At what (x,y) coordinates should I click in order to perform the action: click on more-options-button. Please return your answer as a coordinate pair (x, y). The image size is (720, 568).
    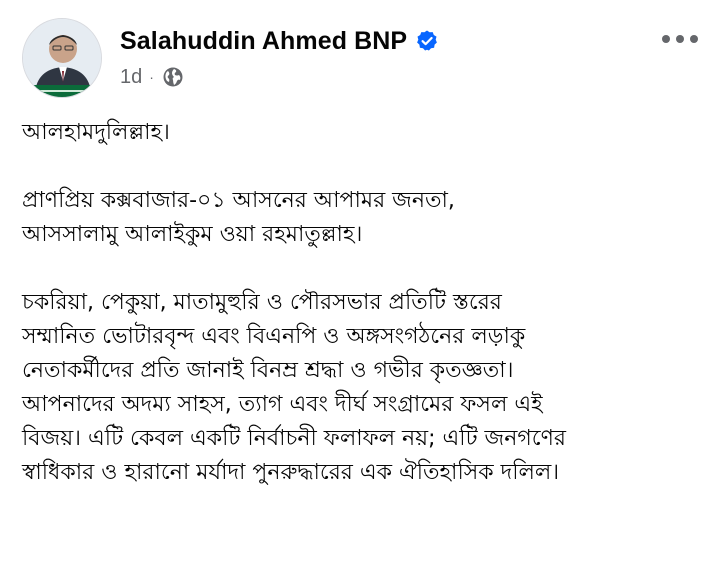
    Looking at the image, I should click on (680, 39).